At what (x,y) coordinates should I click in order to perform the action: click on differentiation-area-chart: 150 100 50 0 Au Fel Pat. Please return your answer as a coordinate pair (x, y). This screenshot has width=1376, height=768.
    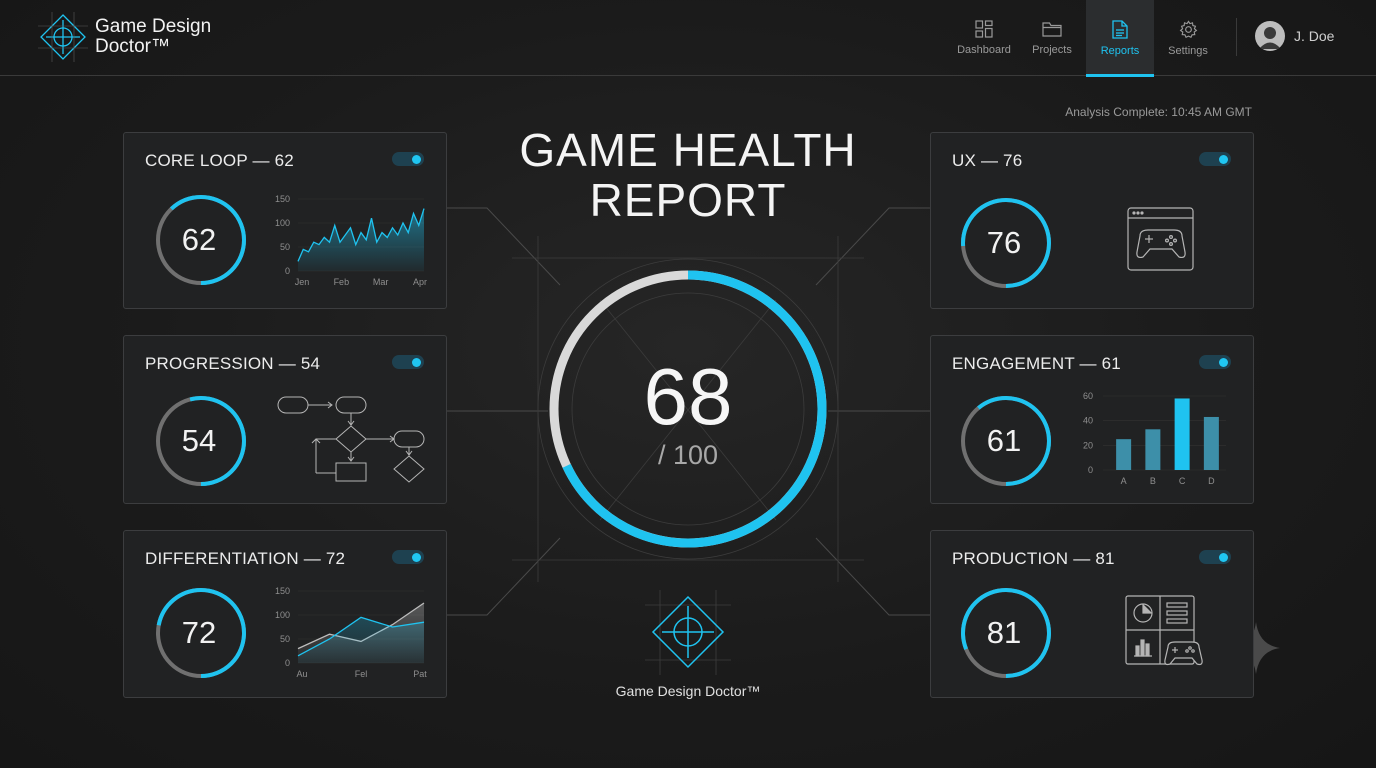
    Looking at the image, I should click on (351, 632).